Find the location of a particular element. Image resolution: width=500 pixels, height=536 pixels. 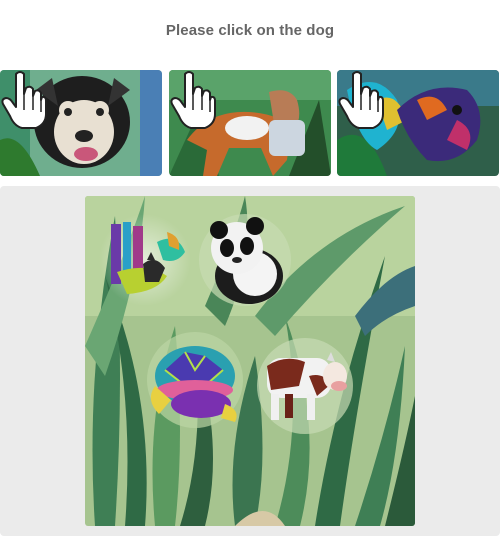

animal-turtle is located at coordinates (195, 380).